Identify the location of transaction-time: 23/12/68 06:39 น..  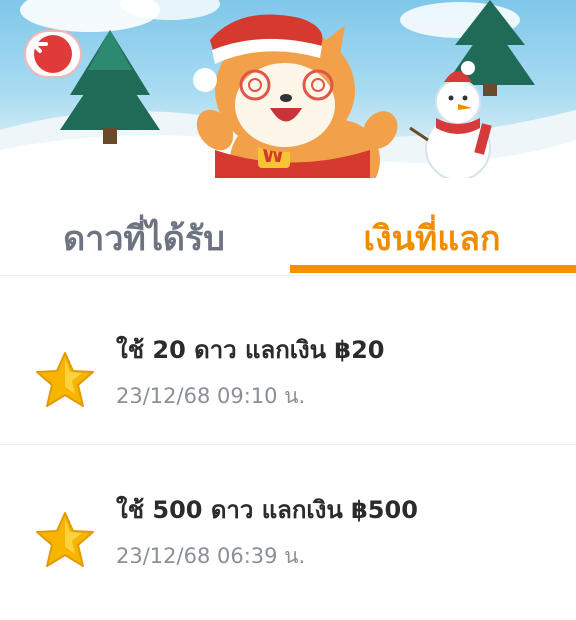
(211, 556).